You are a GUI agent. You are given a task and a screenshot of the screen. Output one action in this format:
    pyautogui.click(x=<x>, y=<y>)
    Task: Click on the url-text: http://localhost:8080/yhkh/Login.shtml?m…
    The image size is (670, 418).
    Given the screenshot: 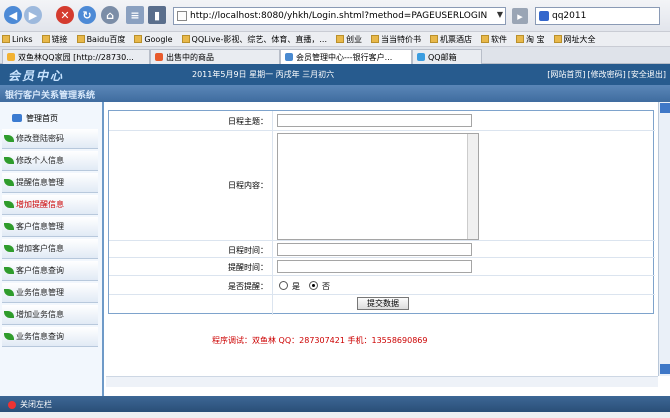 What is the action you would take?
    pyautogui.click(x=339, y=16)
    